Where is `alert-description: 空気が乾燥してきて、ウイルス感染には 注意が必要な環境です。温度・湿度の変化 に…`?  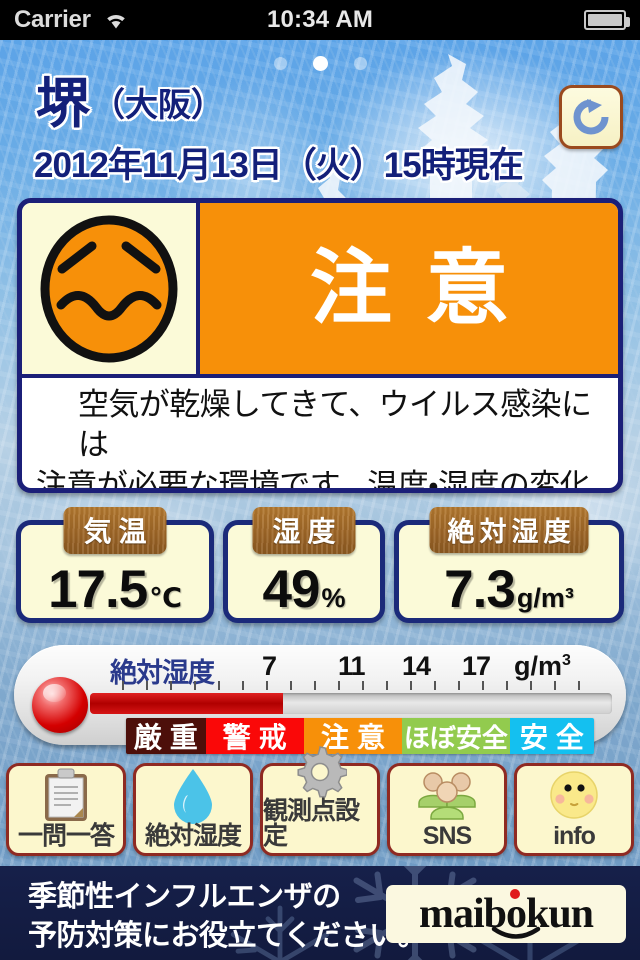 alert-description: 空気が乾燥してきて、ウイルス感染には 注意が必要な環境です。温度・湿度の変化 に… is located at coordinates (320, 435).